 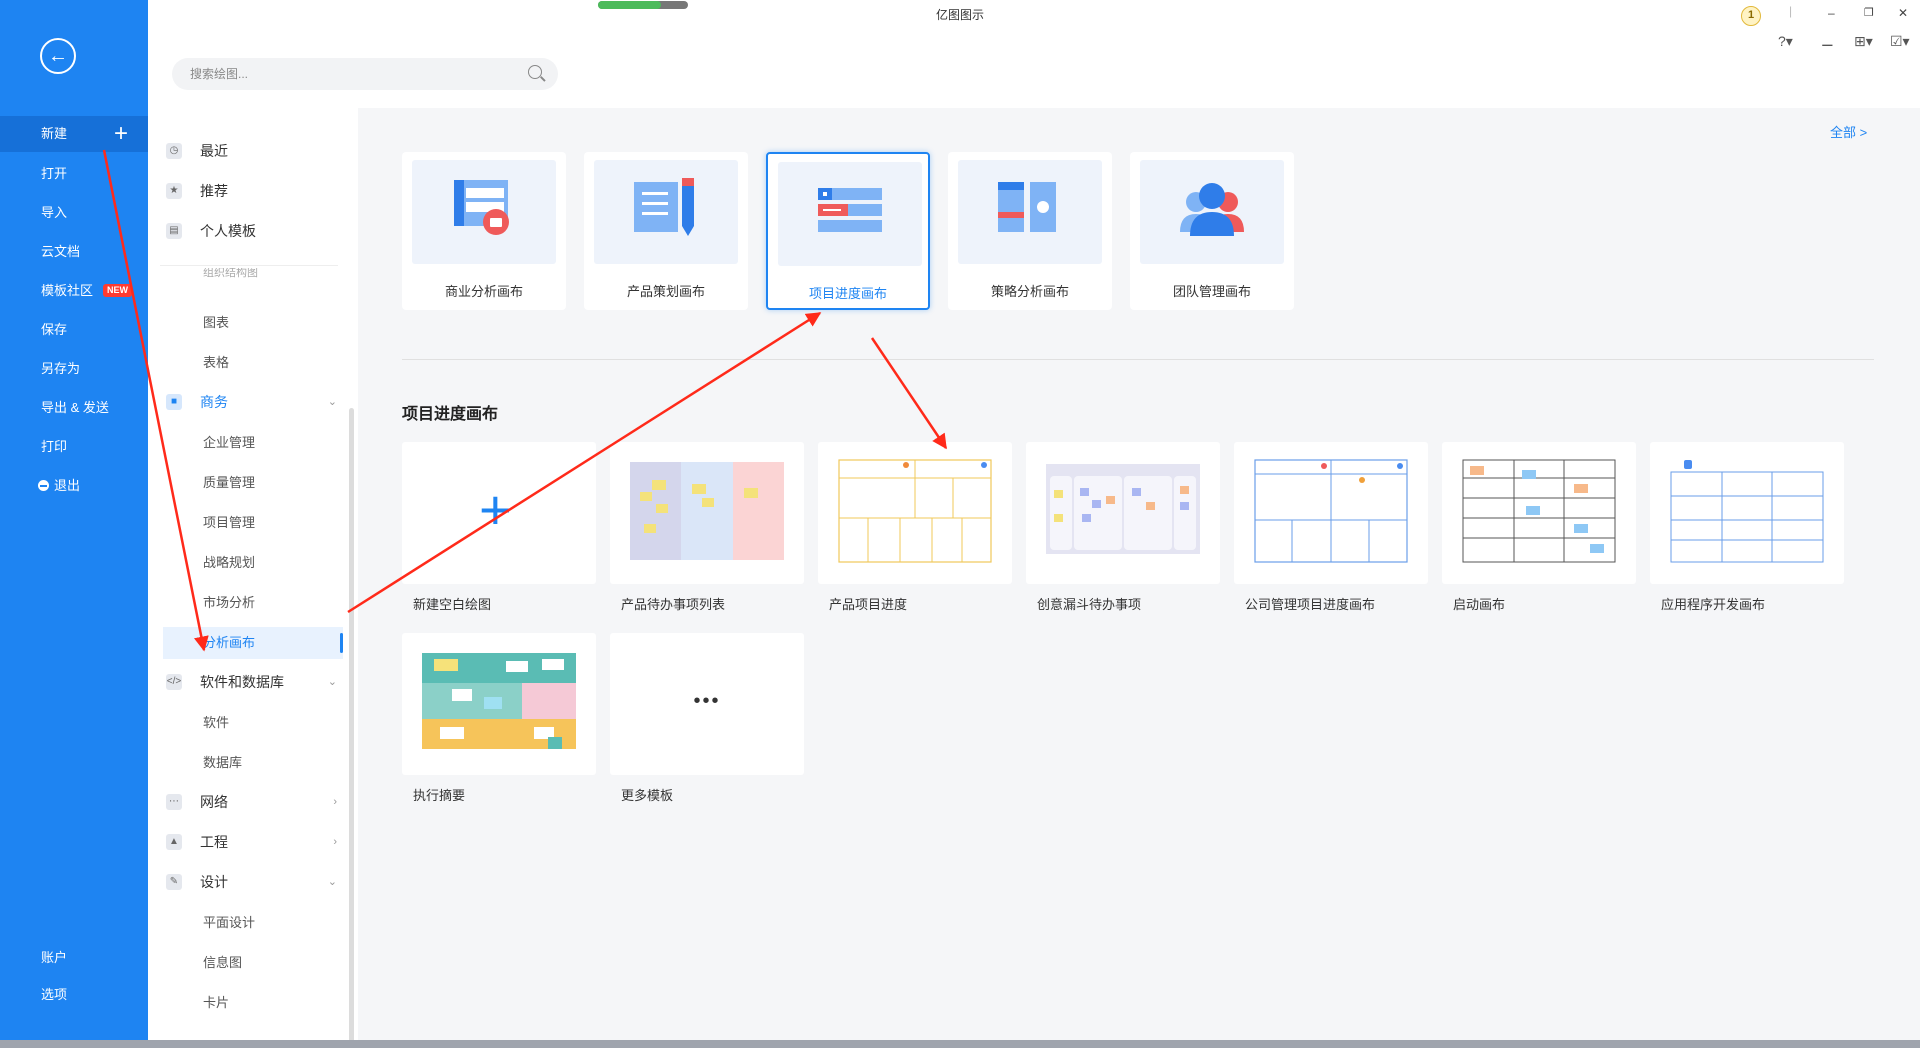 What do you see at coordinates (245, 523) in the screenshot?
I see `subcategory-project-mgmt: 项目管理` at bounding box center [245, 523].